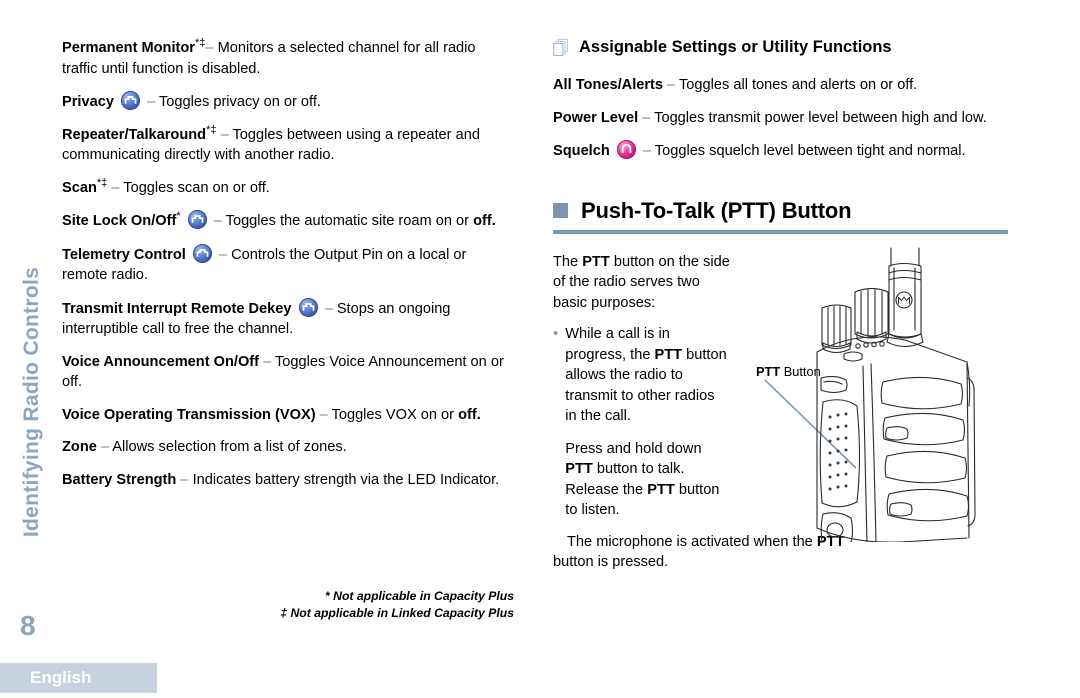 The height and width of the screenshot is (698, 1080). What do you see at coordinates (119, 221) in the screenshot?
I see `feature-term: Site Lock On/Off` at bounding box center [119, 221].